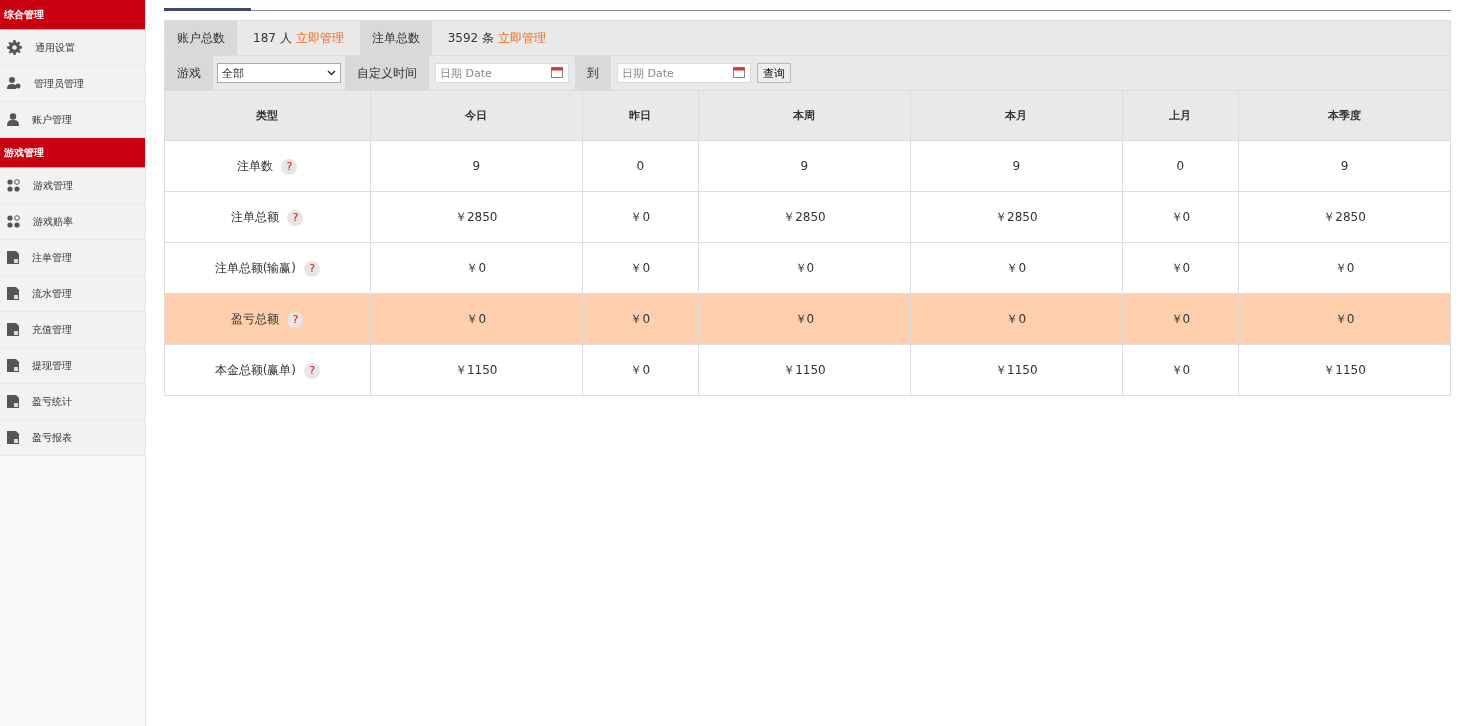 This screenshot has height=726, width=1461. Describe the element at coordinates (476, 115) in the screenshot. I see `column-header: 今日` at that location.